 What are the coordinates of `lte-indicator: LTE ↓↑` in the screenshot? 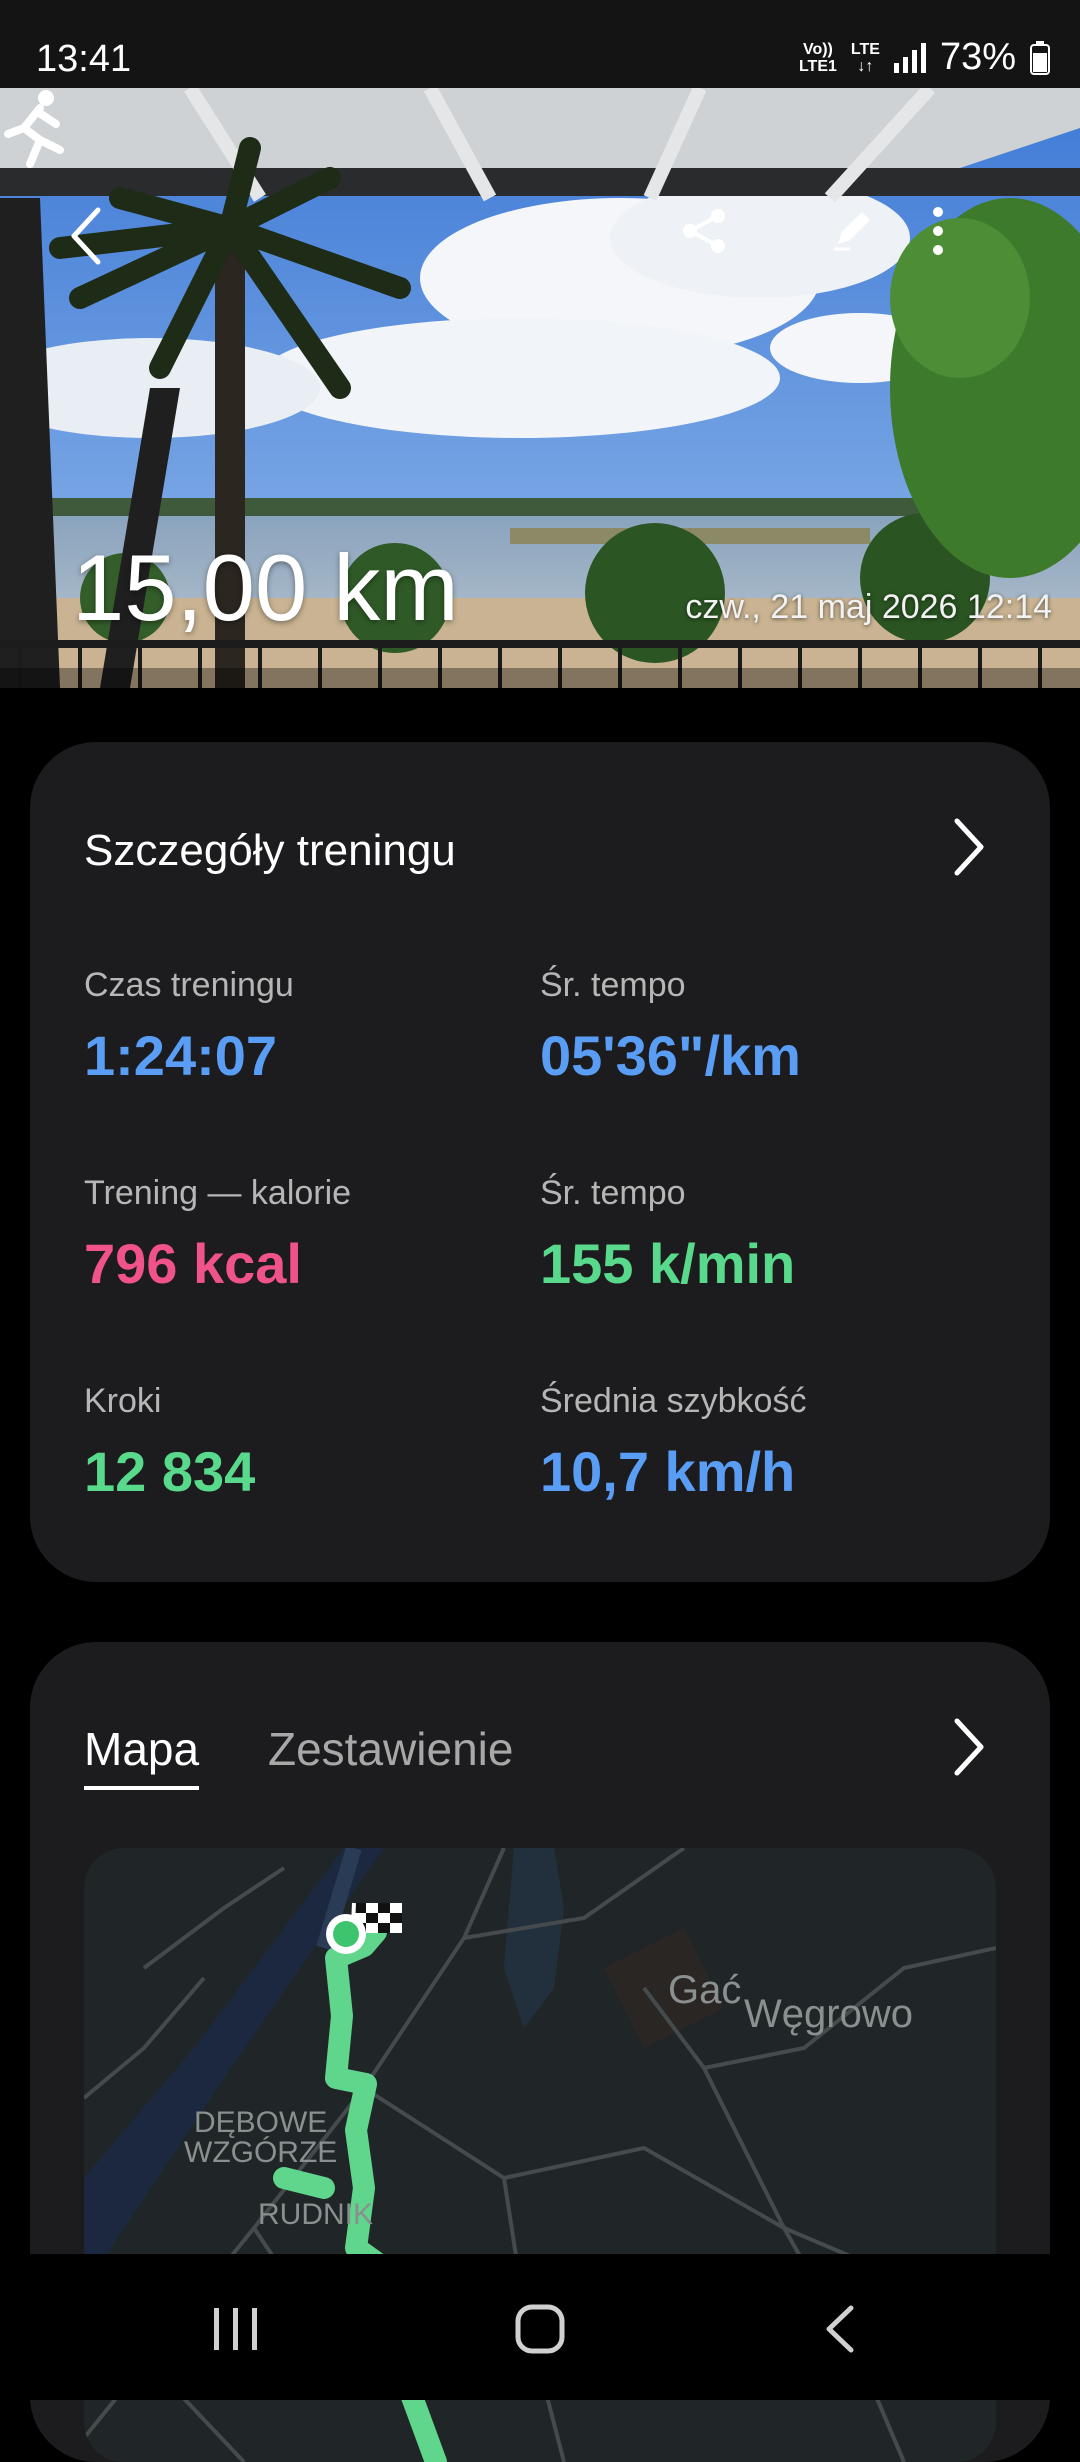 It's located at (865, 58).